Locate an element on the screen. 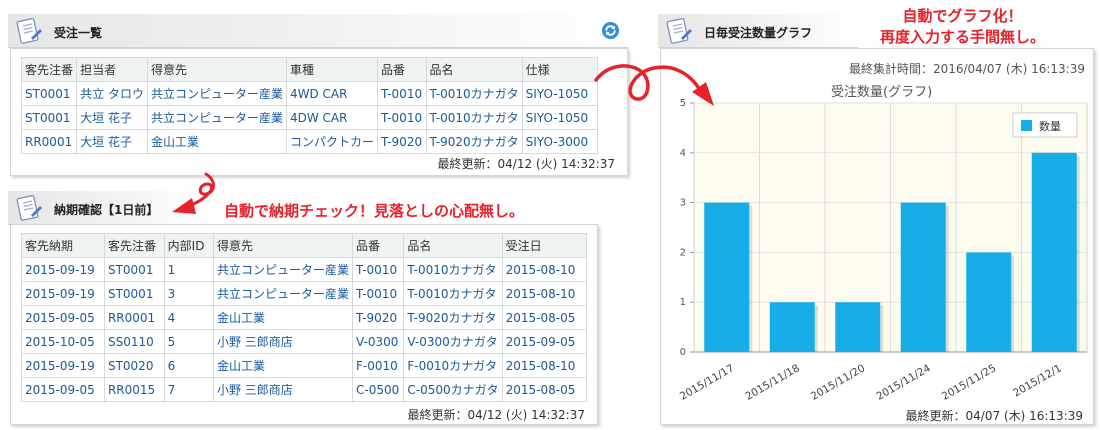 The height and width of the screenshot is (430, 1100). table-cell: C-0500カナガタ is located at coordinates (453, 389).